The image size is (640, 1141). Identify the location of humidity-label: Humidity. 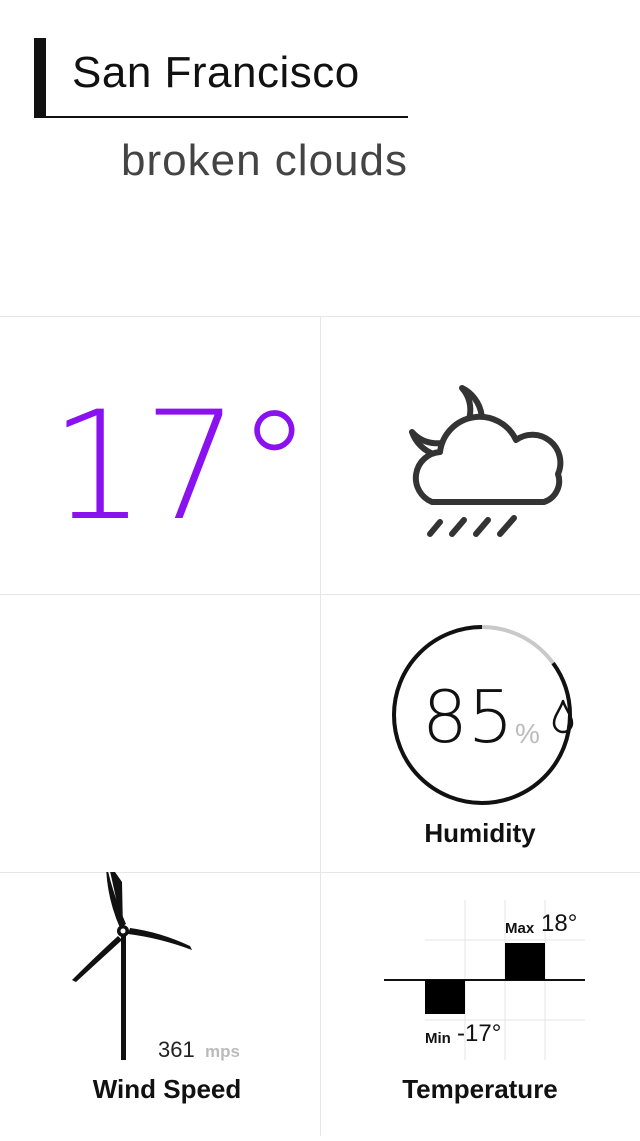
(480, 833).